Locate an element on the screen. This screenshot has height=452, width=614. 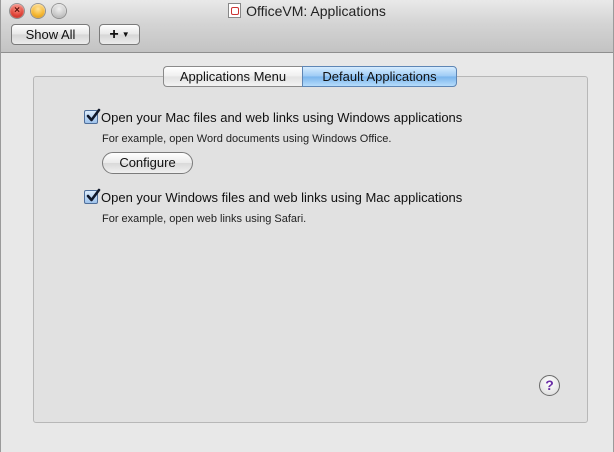
show-all-button: Show All is located at coordinates (50, 34).